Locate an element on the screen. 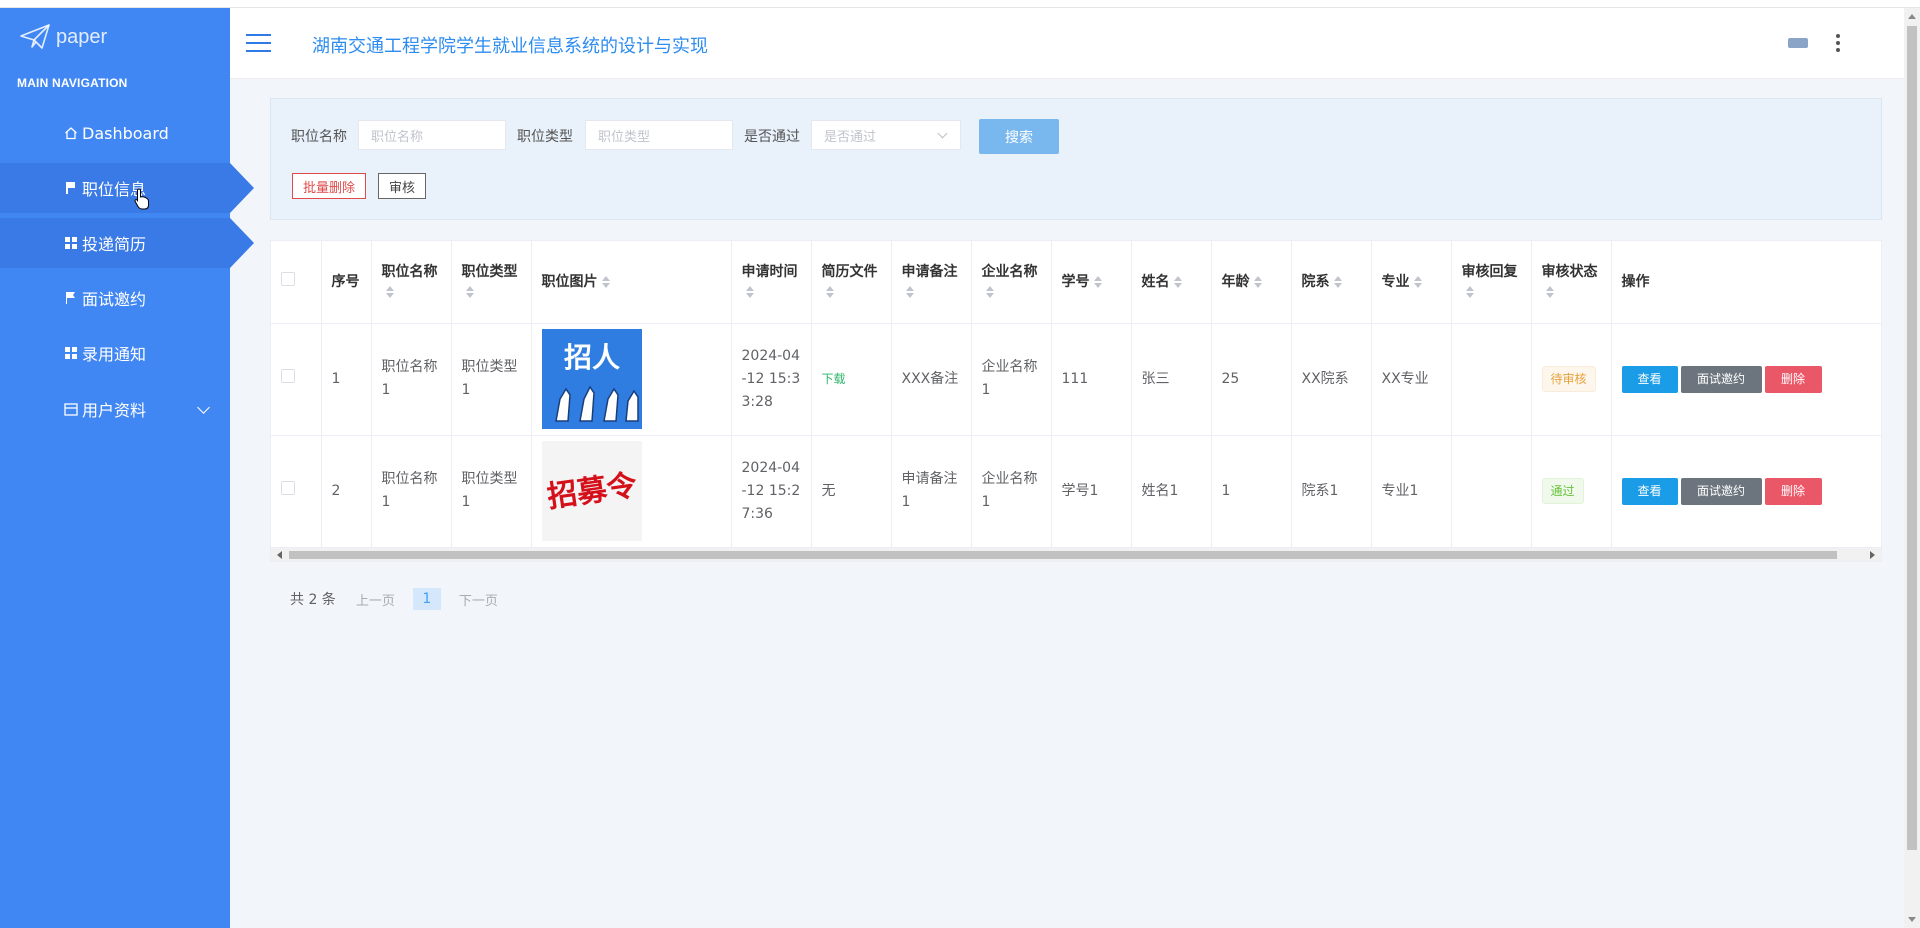 The image size is (1920, 928). cell-remark: 申请备注1 is located at coordinates (931, 491).